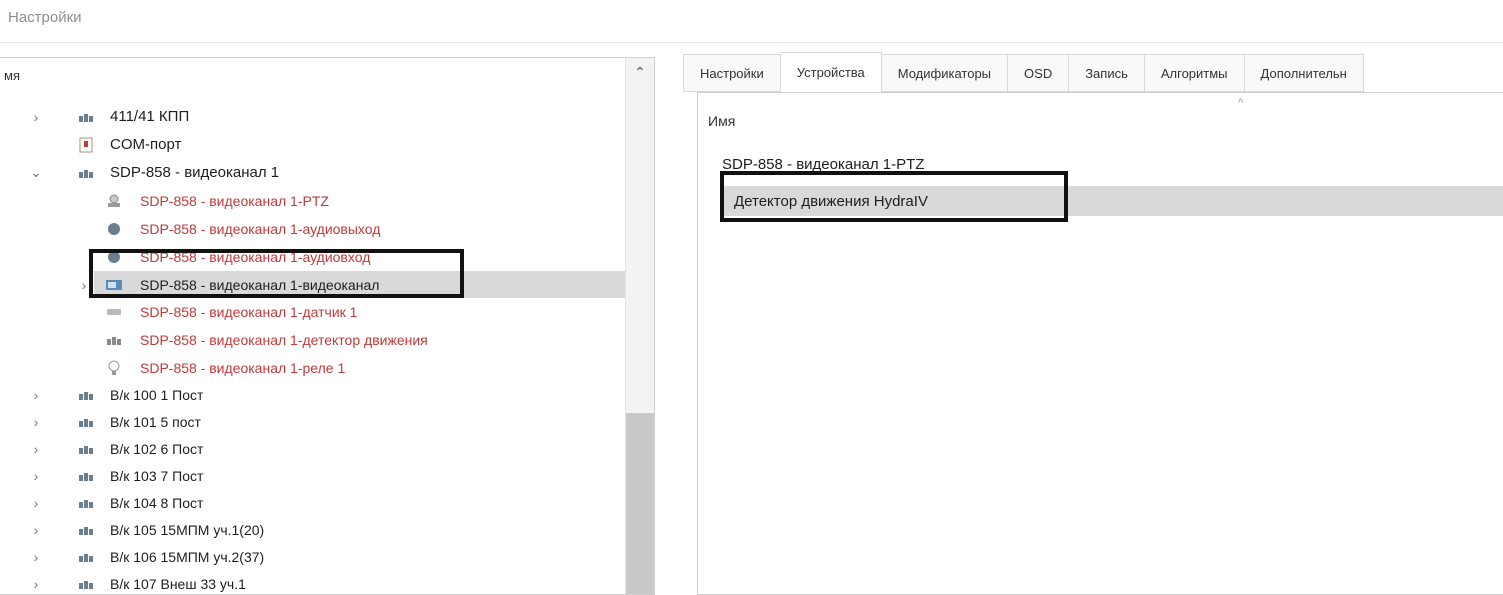 This screenshot has width=1503, height=595. I want to click on tree-item: ⌄ SDP-858 - видеоканал 1, so click(310, 172).